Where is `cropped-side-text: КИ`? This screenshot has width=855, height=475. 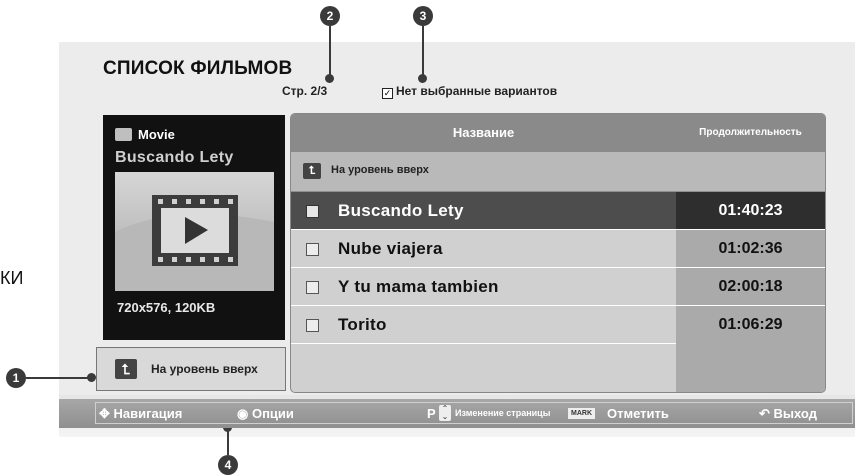 cropped-side-text: КИ is located at coordinates (12, 278).